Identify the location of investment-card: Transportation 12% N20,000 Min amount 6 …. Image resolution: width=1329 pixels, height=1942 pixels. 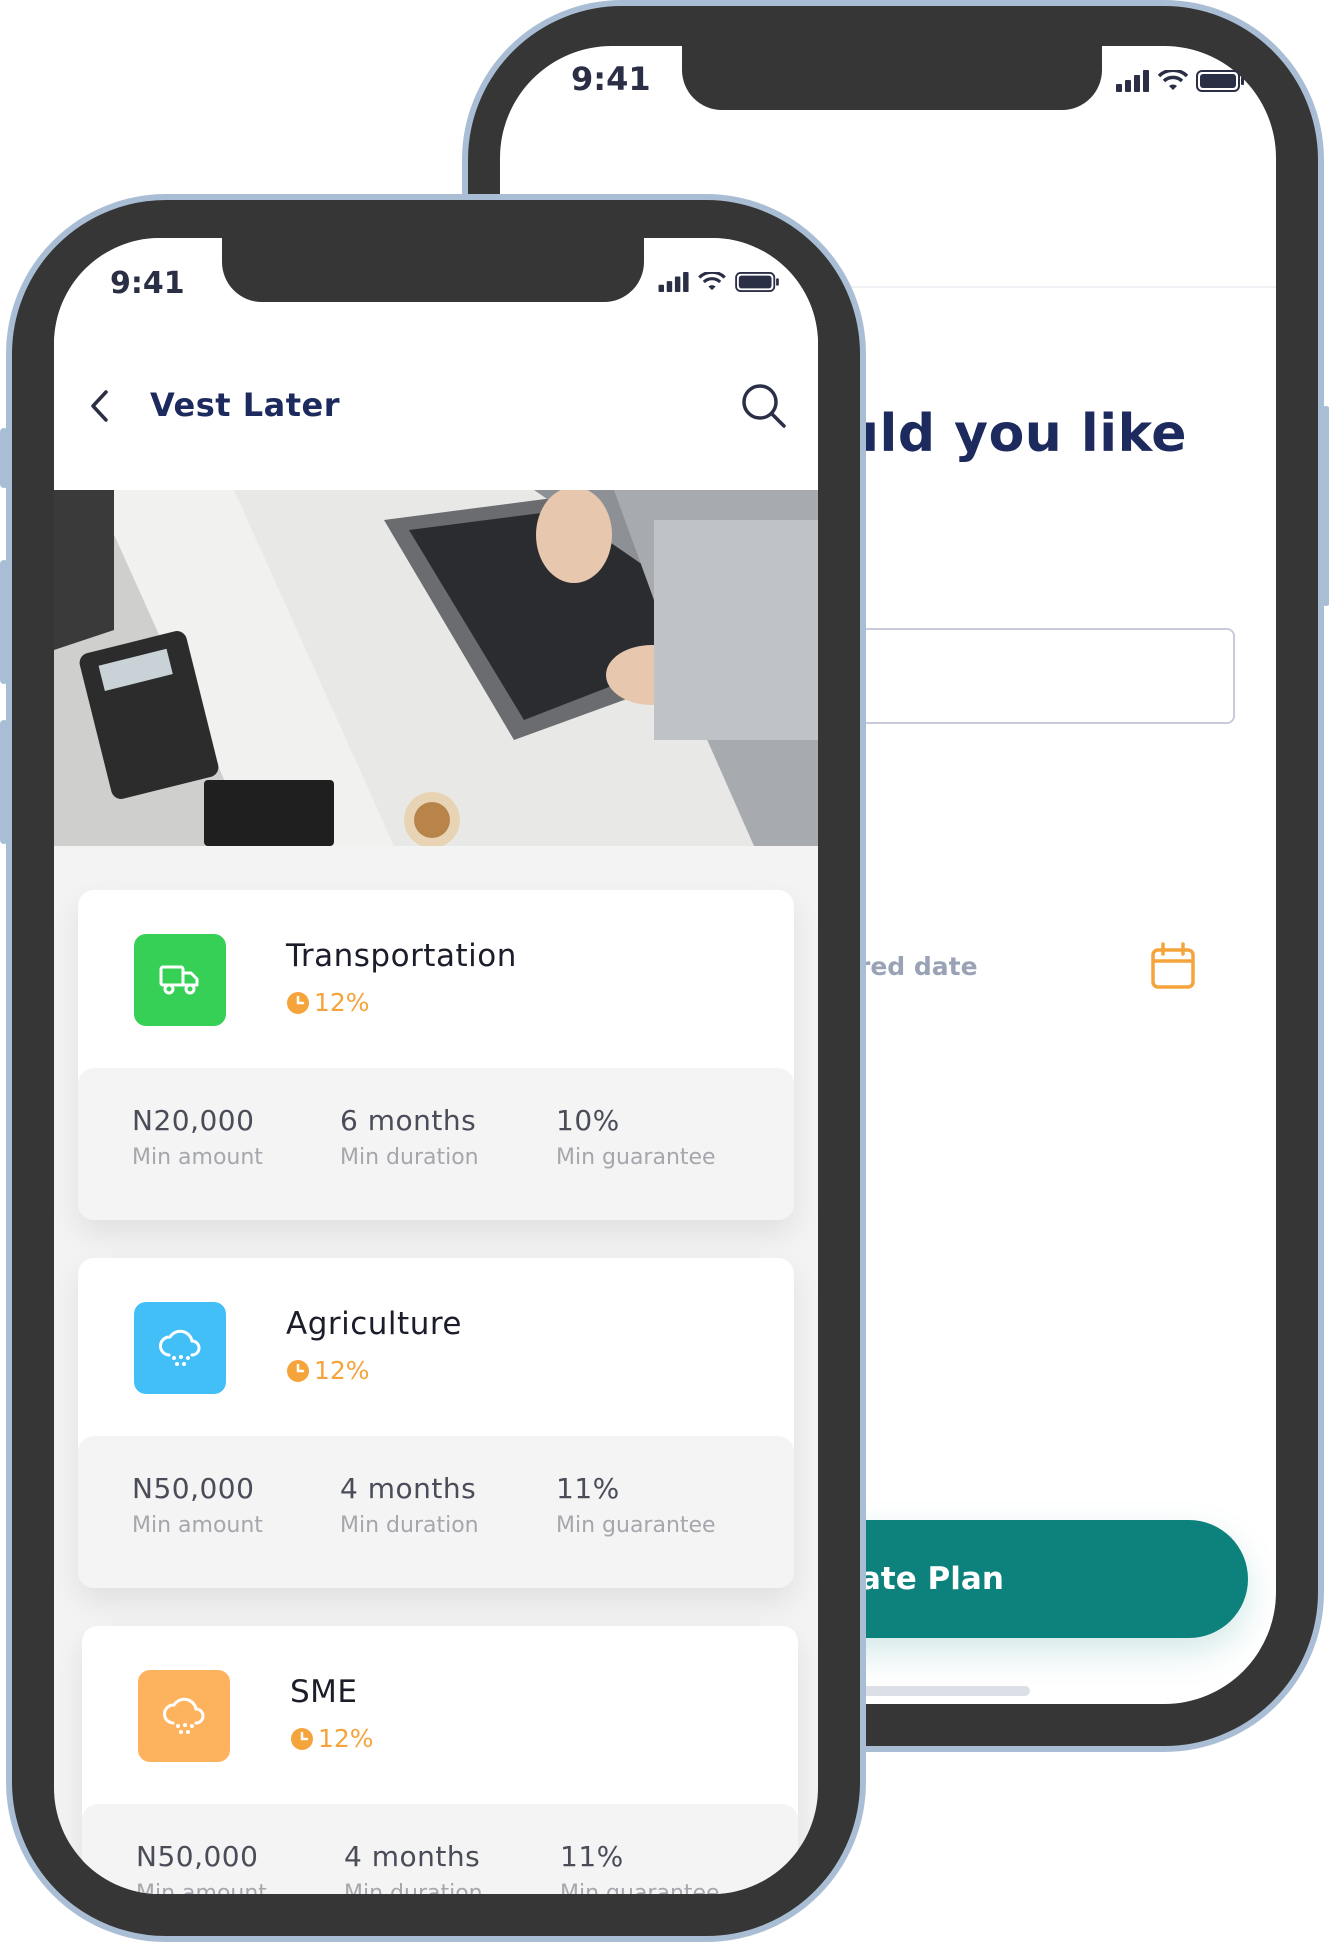
(436, 1055).